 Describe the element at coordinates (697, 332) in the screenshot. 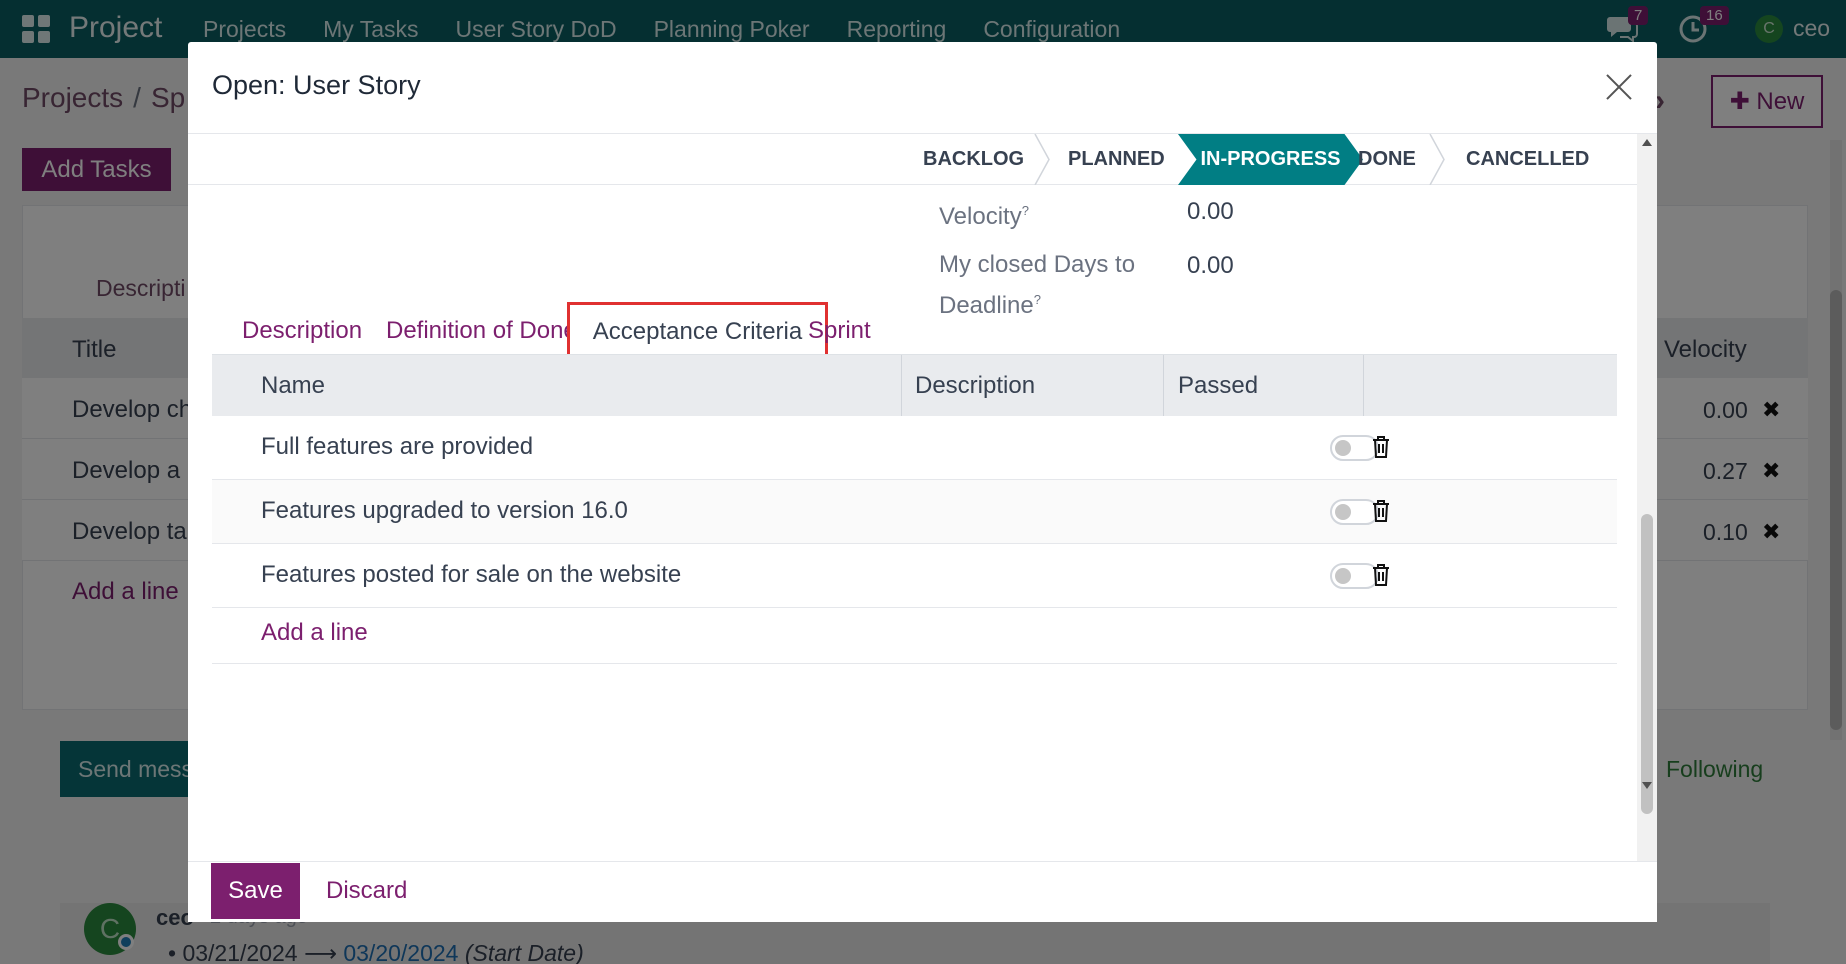

I see `tab-acceptance-criteria: Acceptance Criteria` at that location.